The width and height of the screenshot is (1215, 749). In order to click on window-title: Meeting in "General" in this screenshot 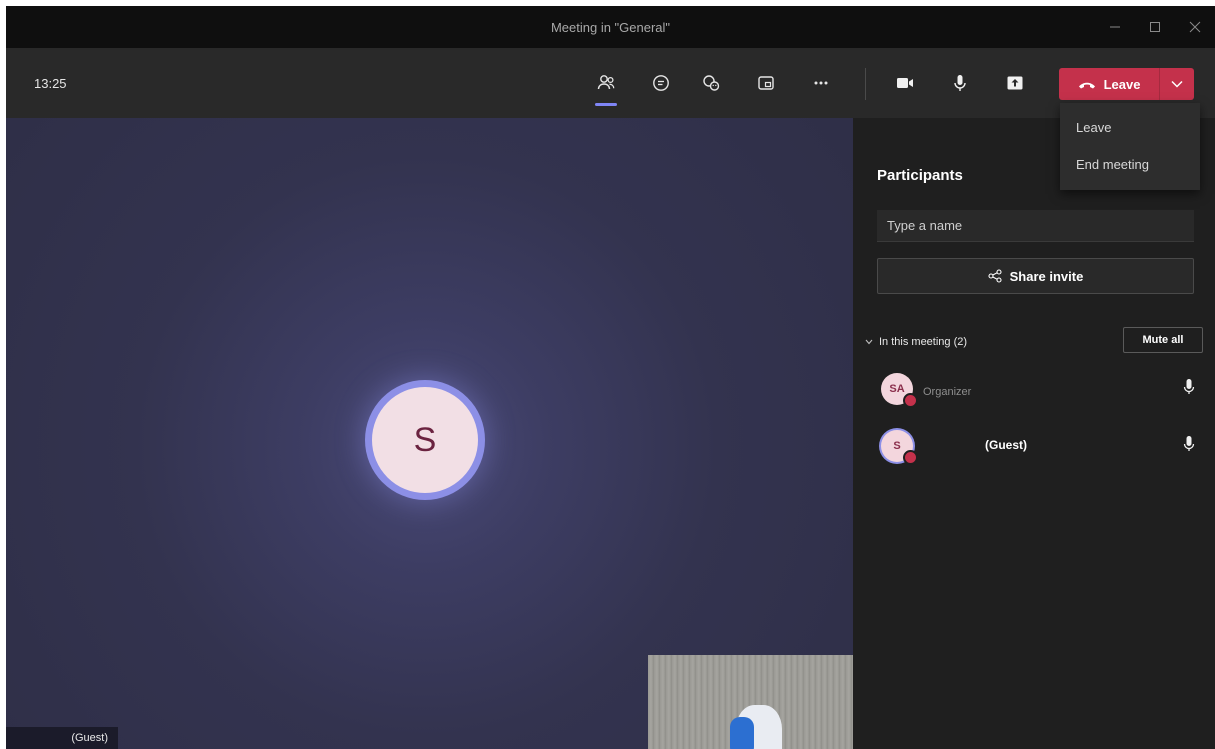, I will do `click(610, 27)`.